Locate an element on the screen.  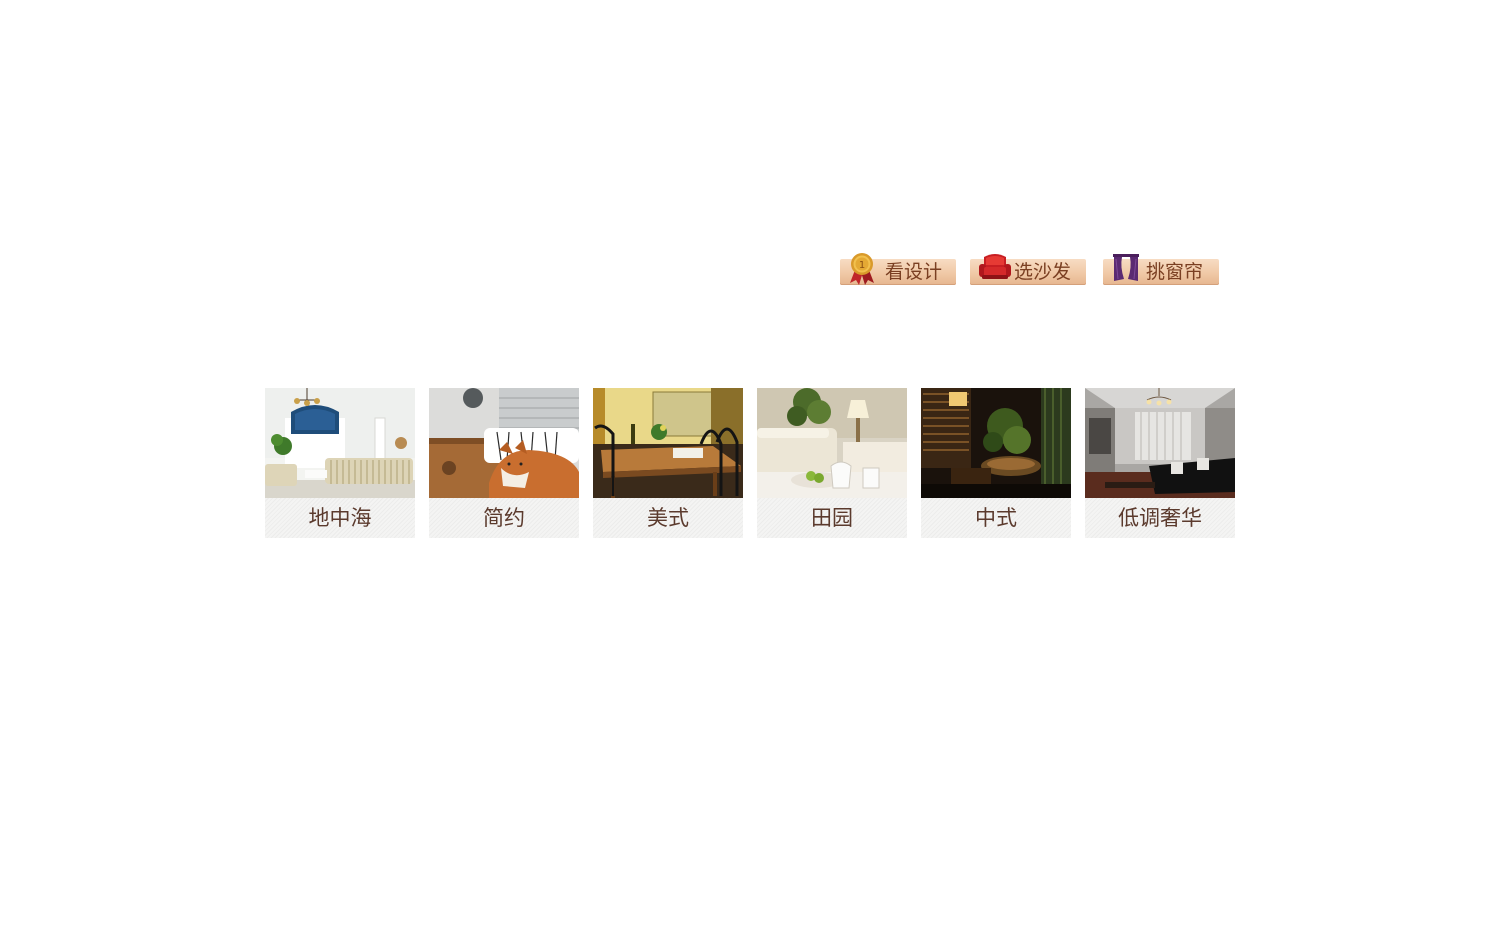
sofa-icon is located at coordinates (995, 266).